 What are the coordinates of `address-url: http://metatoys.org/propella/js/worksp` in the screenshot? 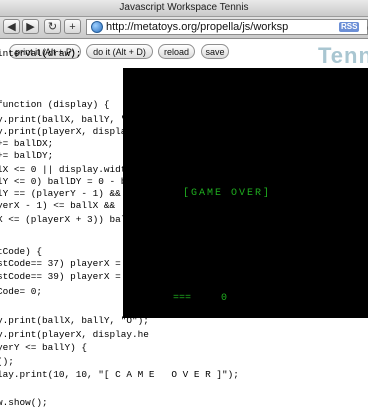 It's located at (197, 27).